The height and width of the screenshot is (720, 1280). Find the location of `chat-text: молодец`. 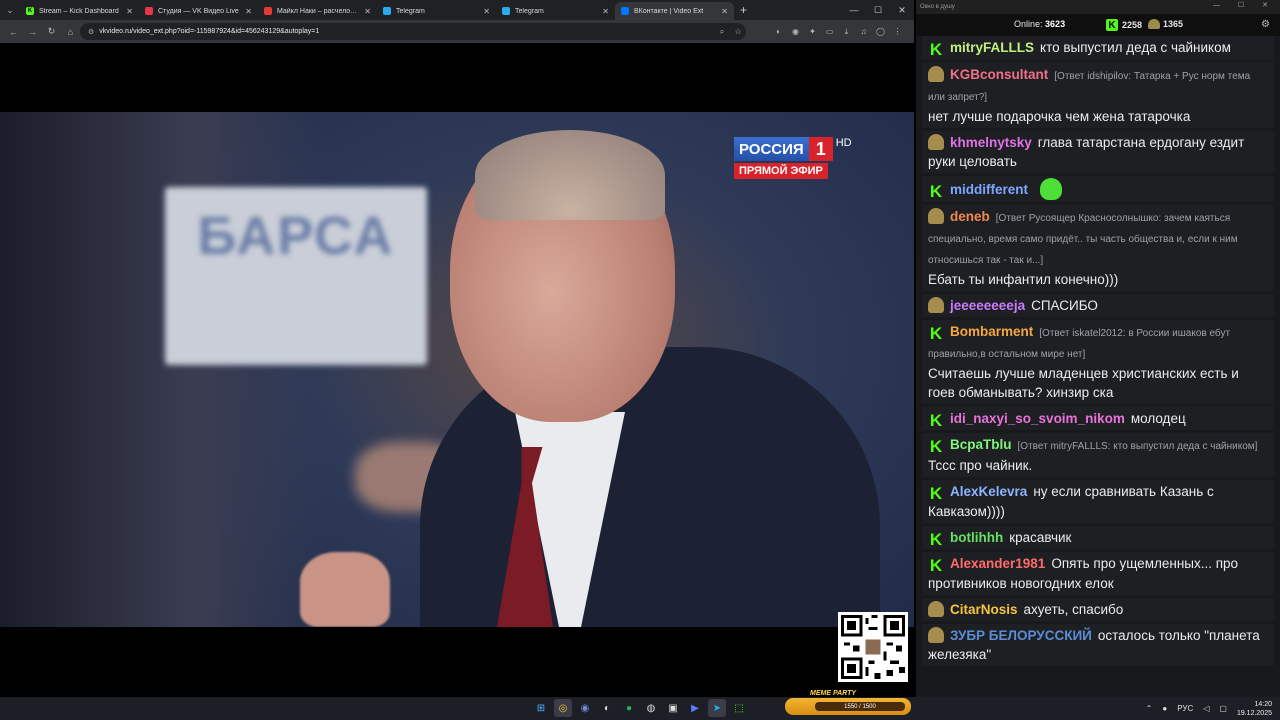

chat-text: молодец is located at coordinates (1158, 418).